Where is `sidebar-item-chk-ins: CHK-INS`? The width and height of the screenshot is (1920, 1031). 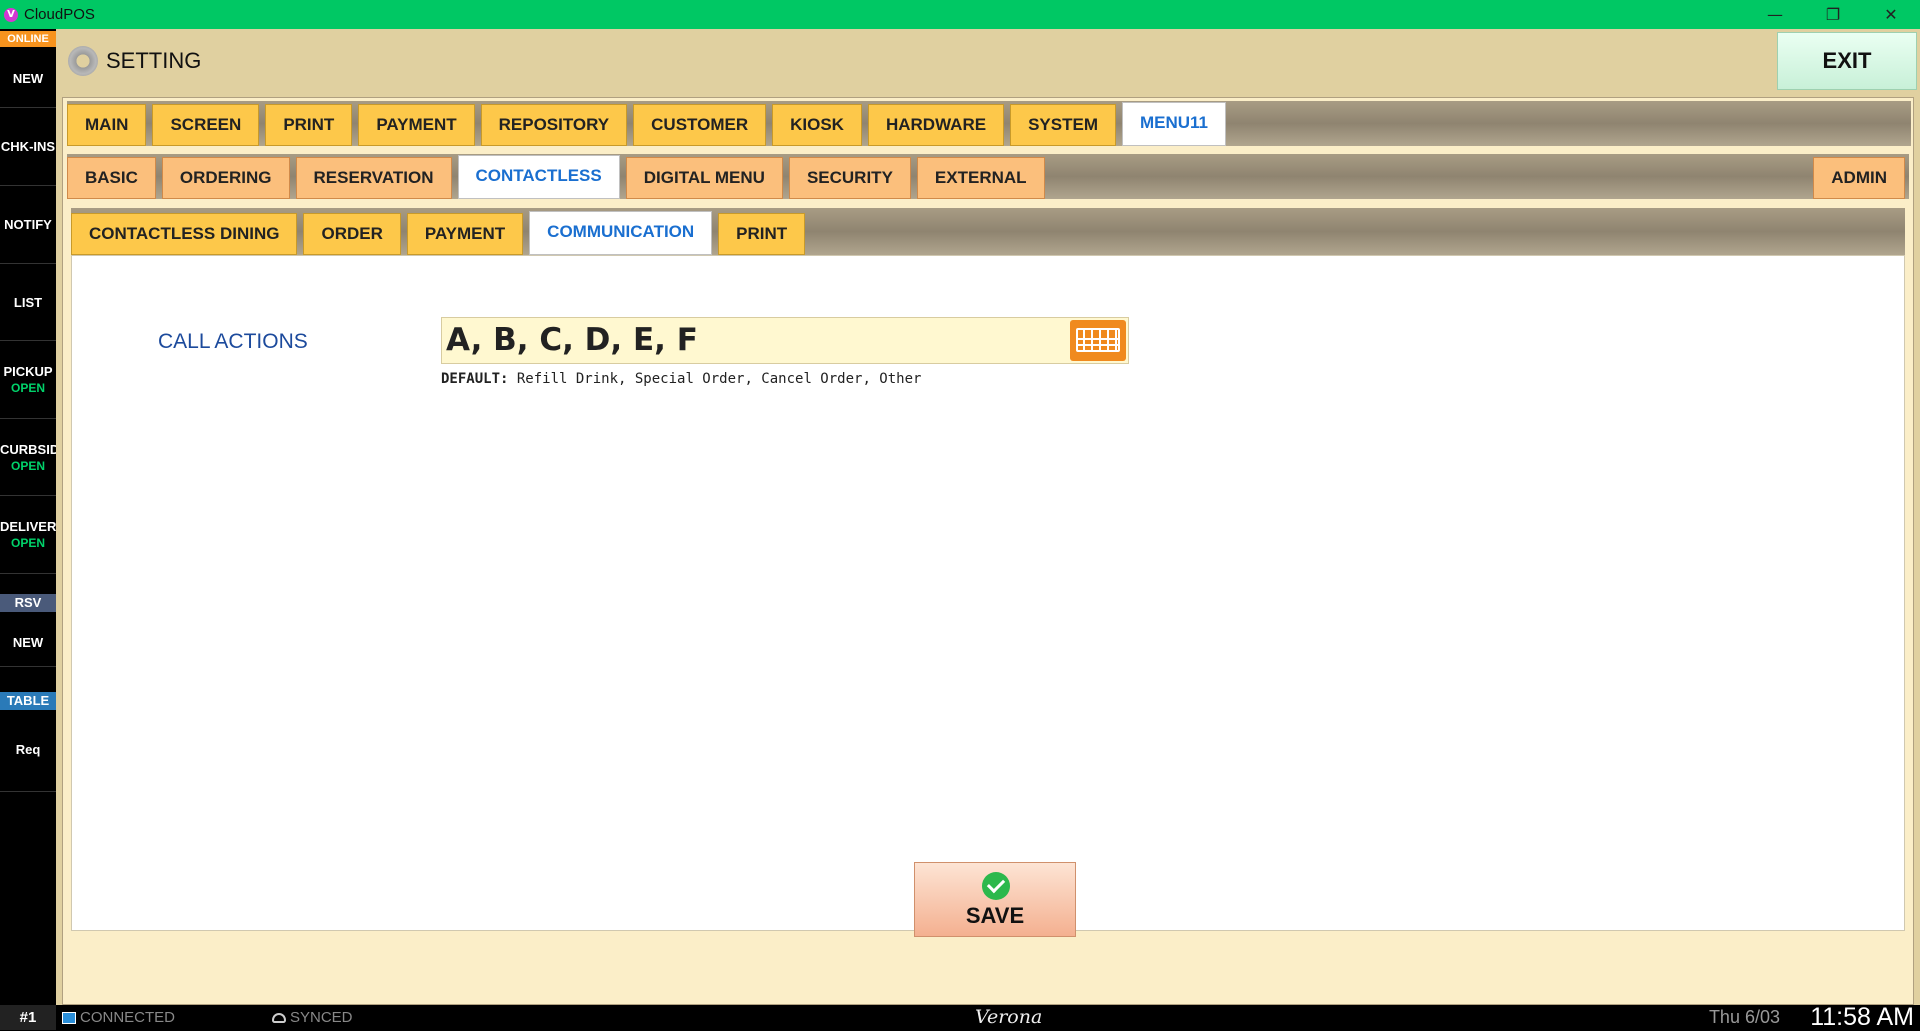 sidebar-item-chk-ins: CHK-INS is located at coordinates (28, 147).